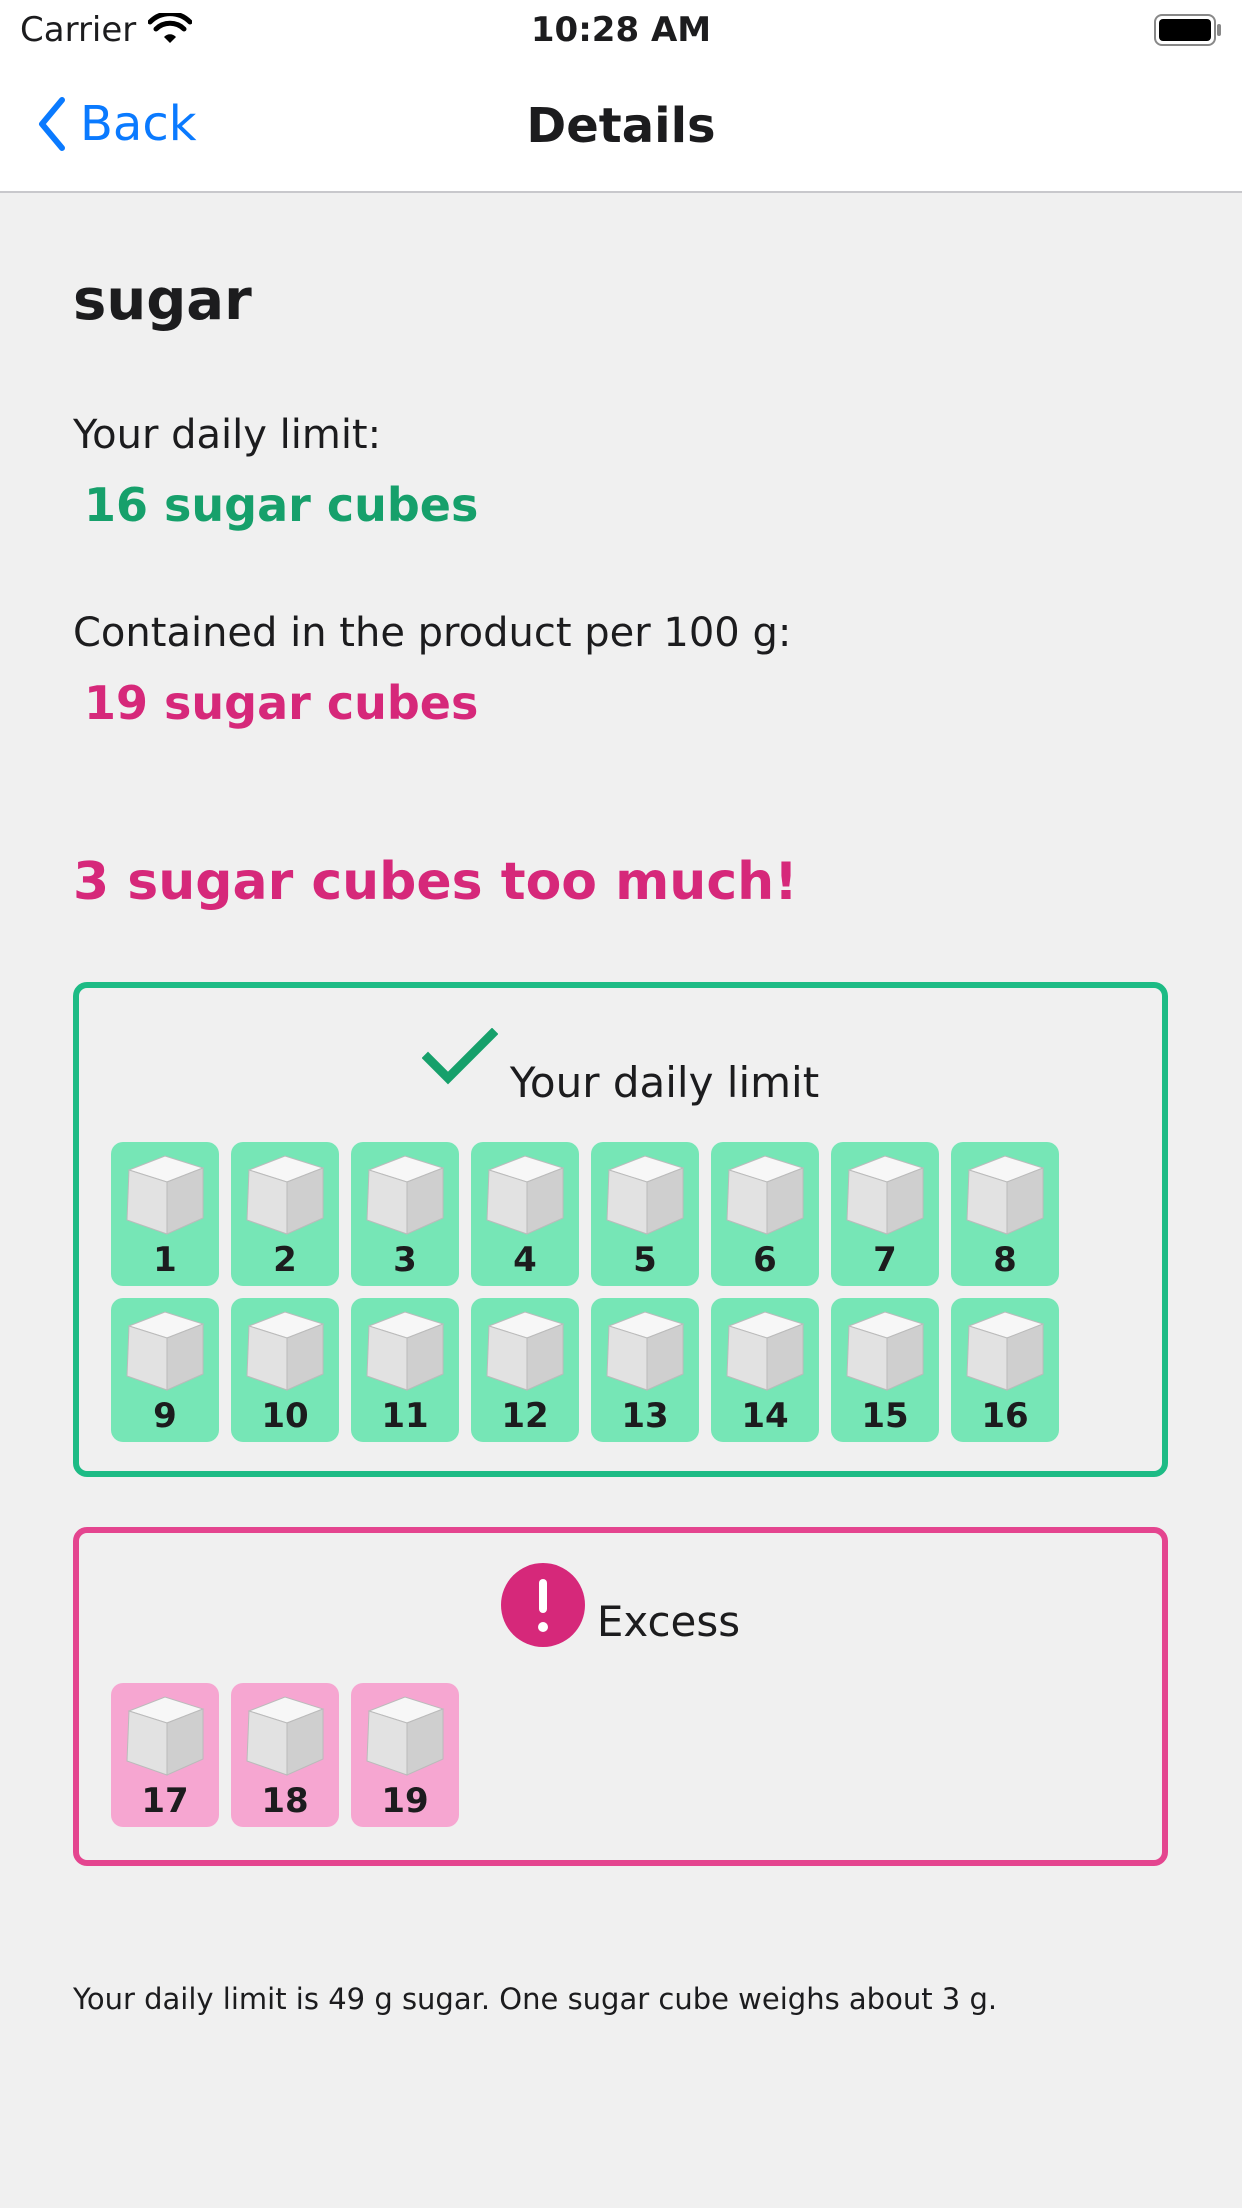  What do you see at coordinates (165, 1416) in the screenshot?
I see `sugar-cube-number: 9` at bounding box center [165, 1416].